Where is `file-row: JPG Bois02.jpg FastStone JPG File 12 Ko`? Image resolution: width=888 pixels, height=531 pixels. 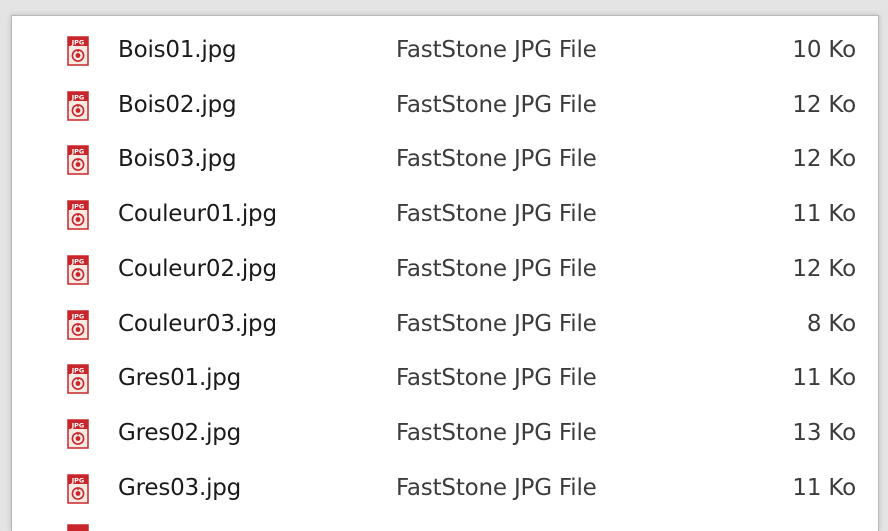
file-row: JPG Bois02.jpg FastStone JPG File 12 Ko is located at coordinates (445, 106).